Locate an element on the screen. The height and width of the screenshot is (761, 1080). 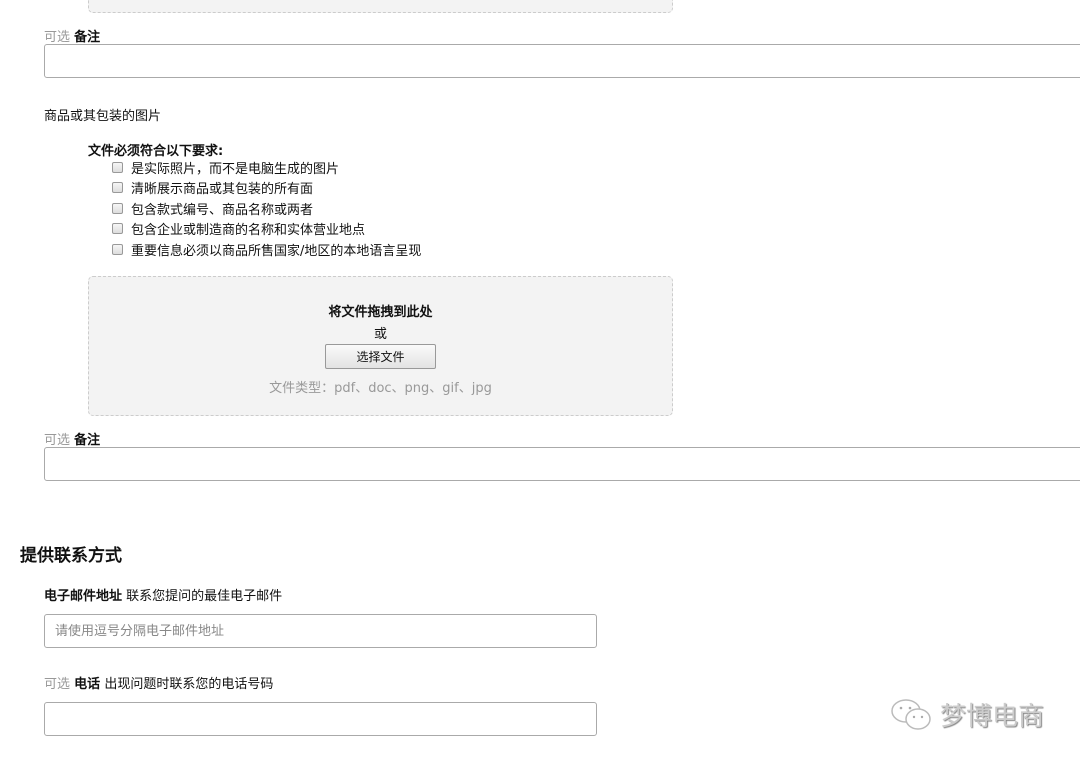
email-label: 电子邮件地址 联系您提问的最佳电子邮件 is located at coordinates (163, 596).